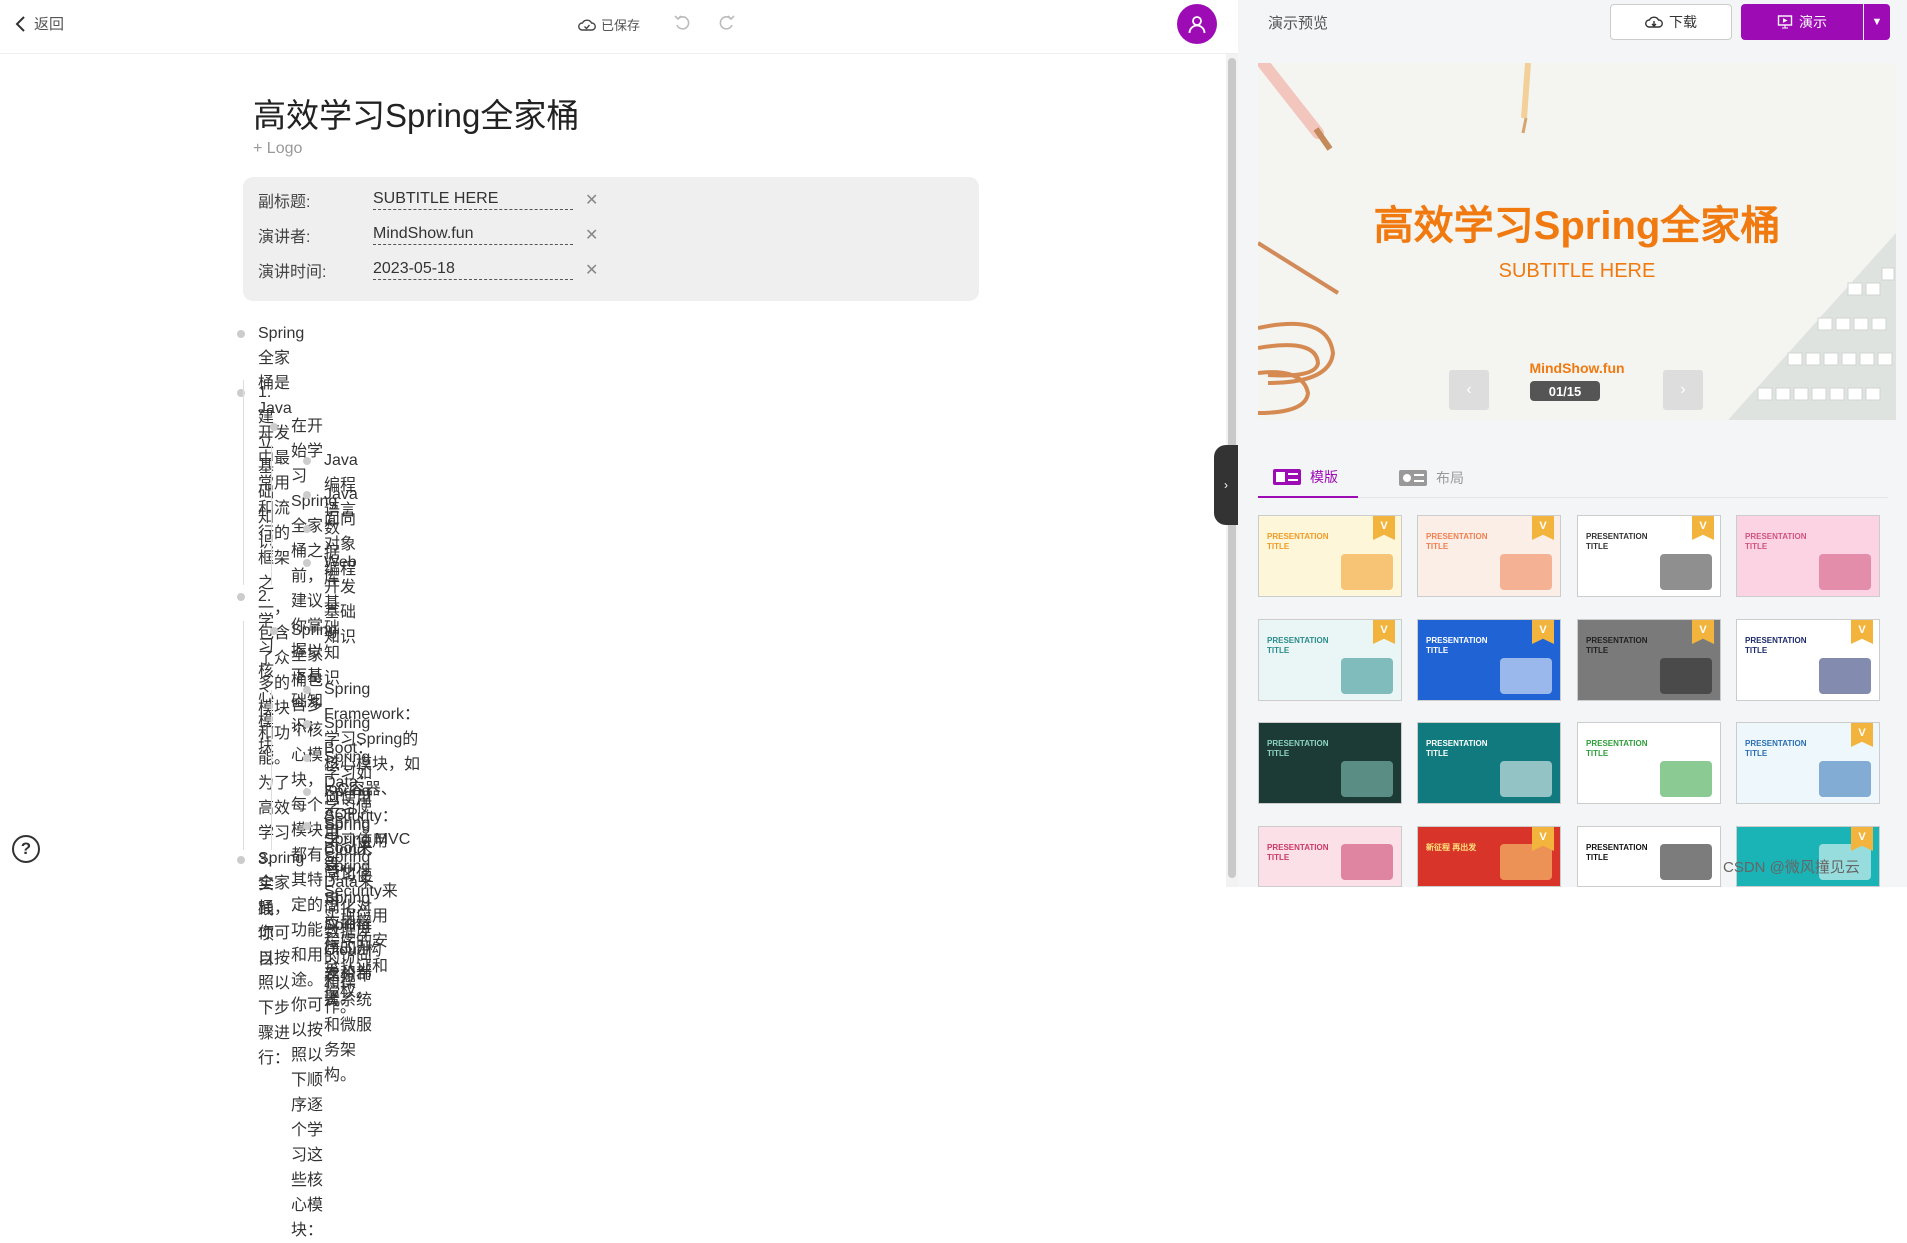  What do you see at coordinates (1489, 856) in the screenshot?
I see `template-thumbnail: 新征程 再出发 V` at bounding box center [1489, 856].